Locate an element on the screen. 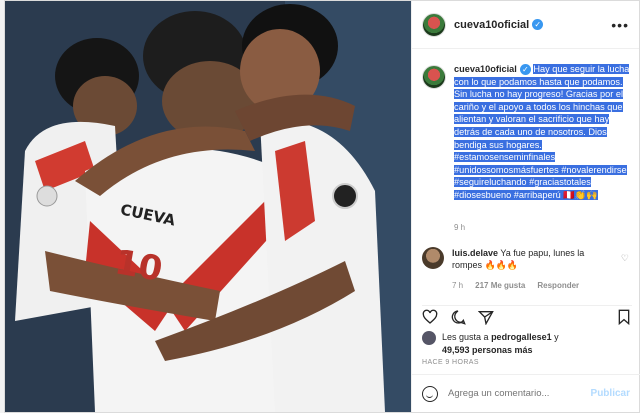 Image resolution: width=640 pixels, height=413 pixels. header-username: cueva10oficial is located at coordinates (491, 25).